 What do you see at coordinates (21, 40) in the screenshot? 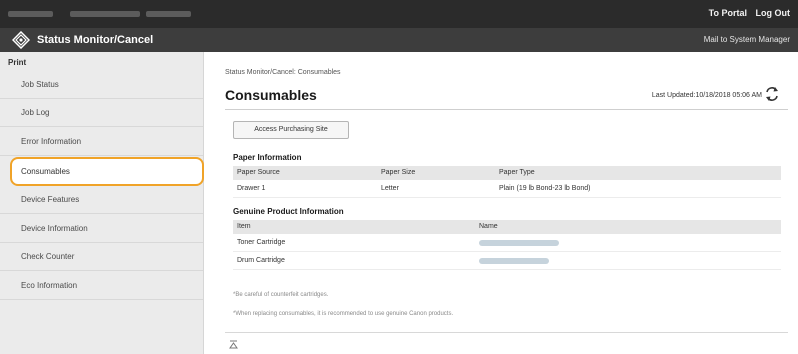
I see `canon-emblem-icon` at bounding box center [21, 40].